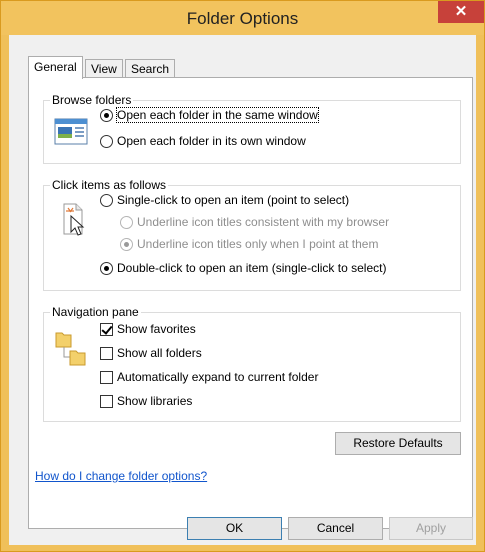 This screenshot has width=485, height=552. What do you see at coordinates (126, 244) in the screenshot?
I see `underline-point-radio` at bounding box center [126, 244].